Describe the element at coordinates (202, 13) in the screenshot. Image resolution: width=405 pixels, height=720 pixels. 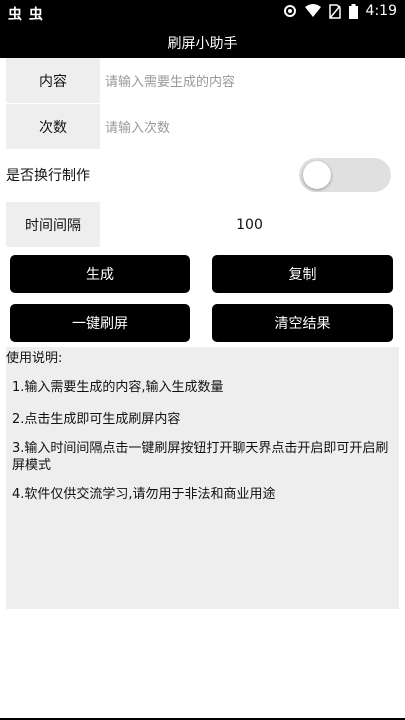
I see `status-bar: 虫 虫 4:19` at that location.